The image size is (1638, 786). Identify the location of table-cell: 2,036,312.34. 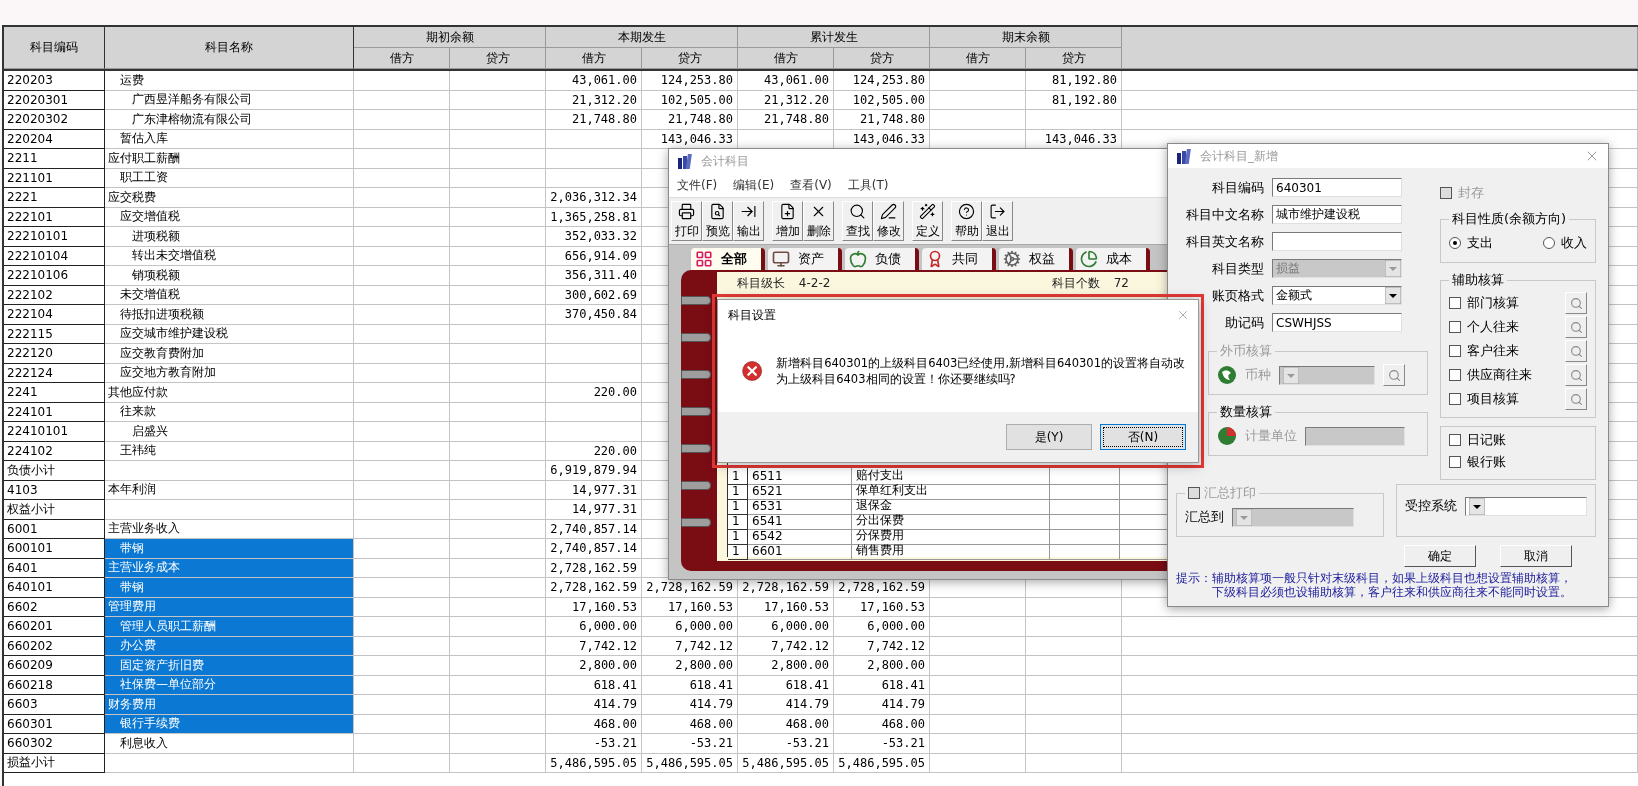
(594, 198).